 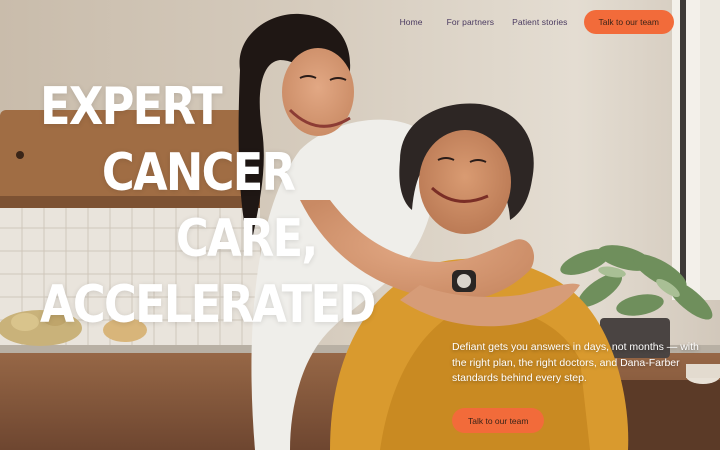 What do you see at coordinates (411, 22) in the screenshot?
I see `nav-link-home: Home` at bounding box center [411, 22].